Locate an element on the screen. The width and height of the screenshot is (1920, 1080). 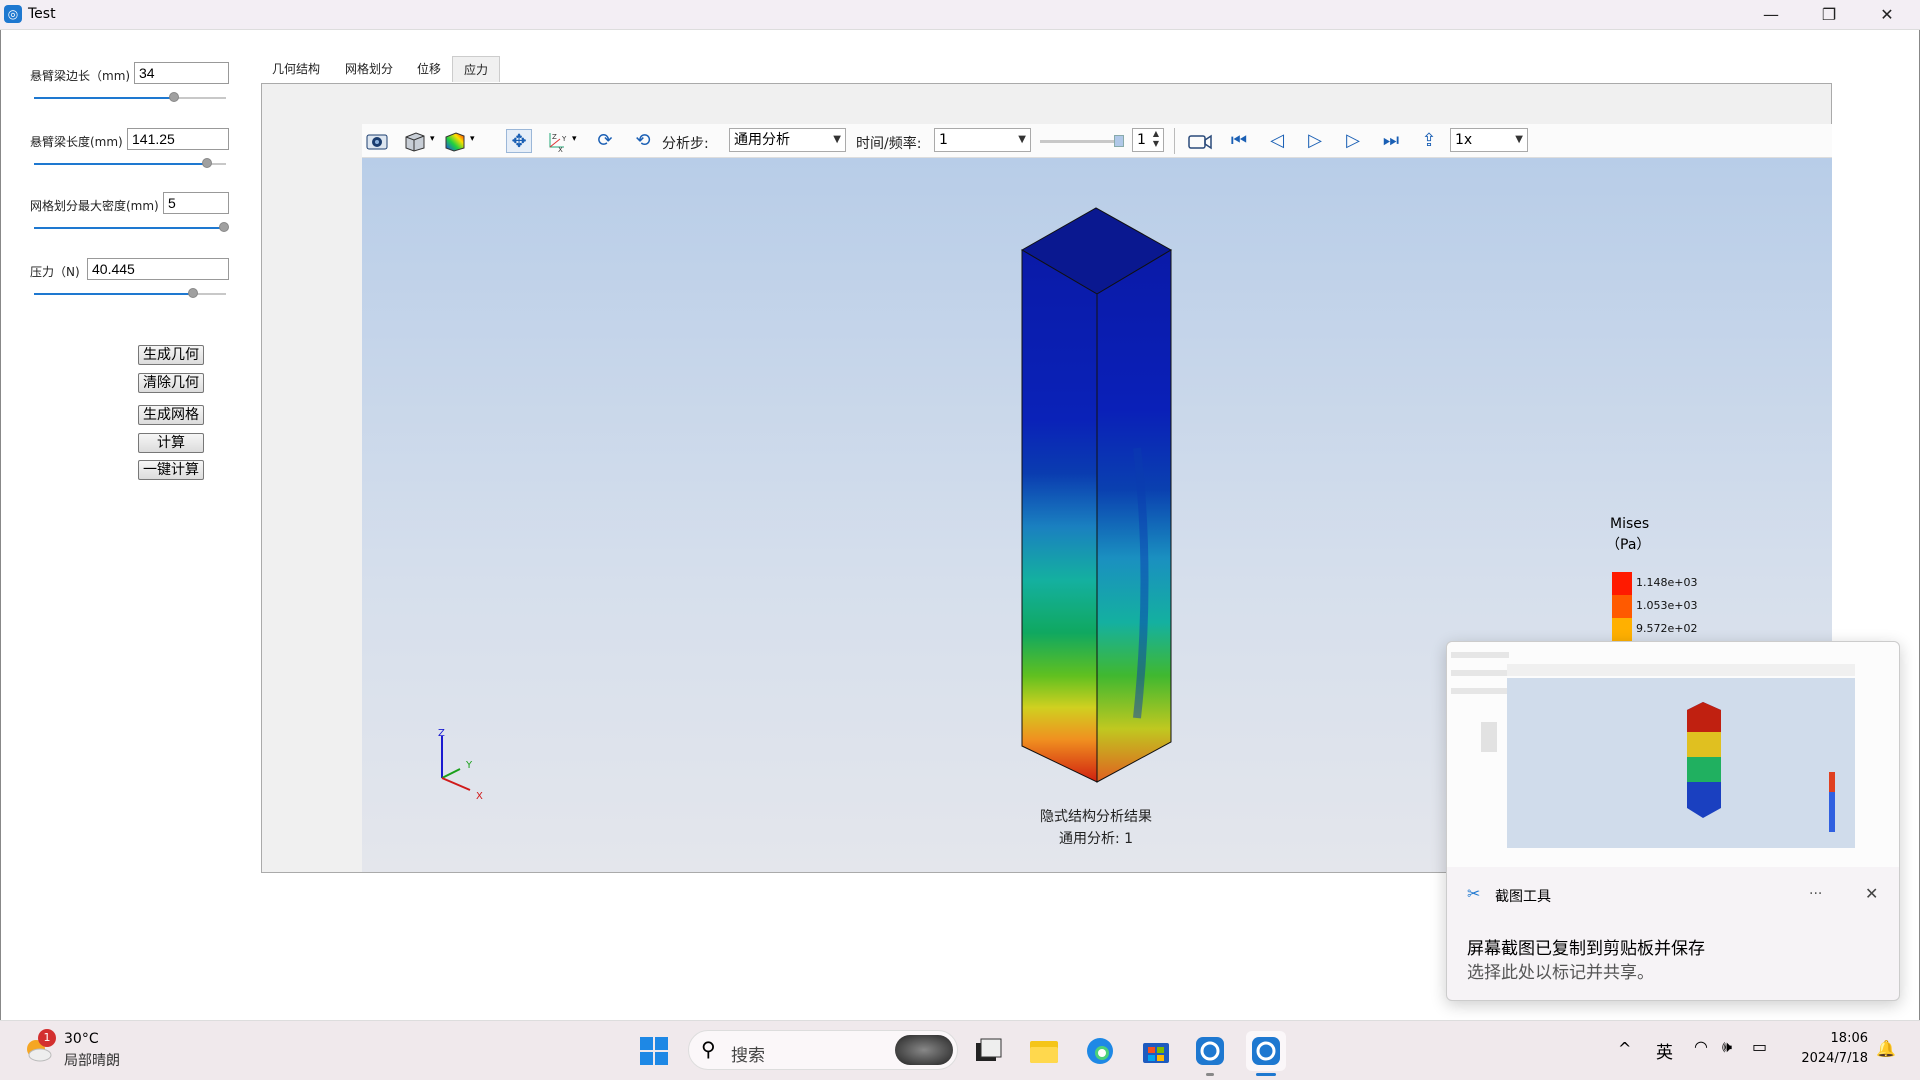
chevron-down-icon: ▼ is located at coordinates (1022, 139).